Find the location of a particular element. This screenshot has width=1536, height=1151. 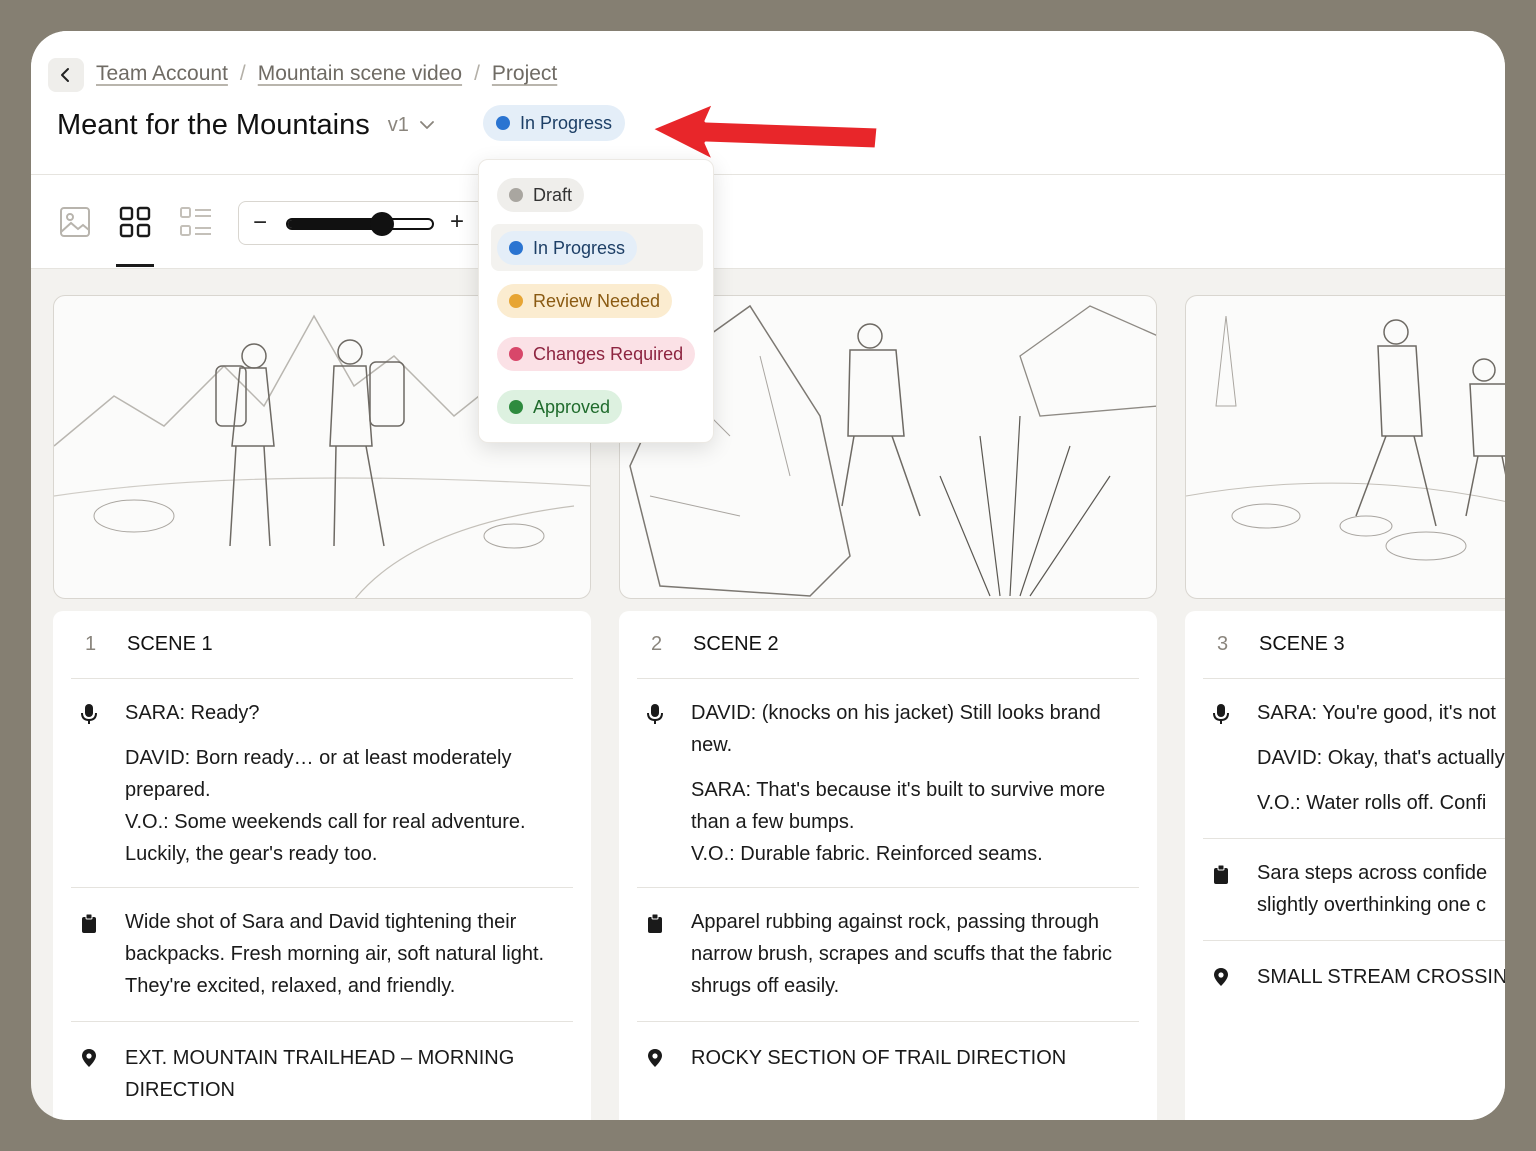

image-view-icon is located at coordinates (75, 222).